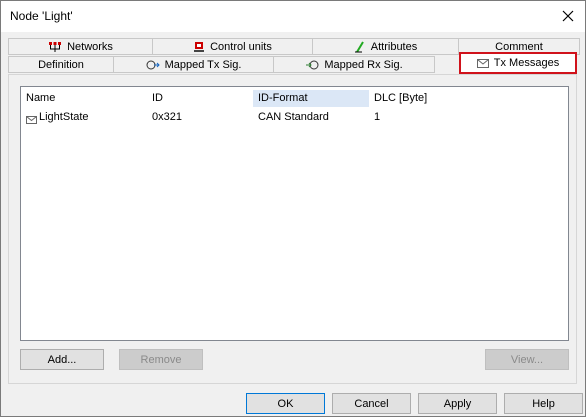 This screenshot has width=586, height=417. I want to click on cancel-button: Cancel, so click(371, 403).